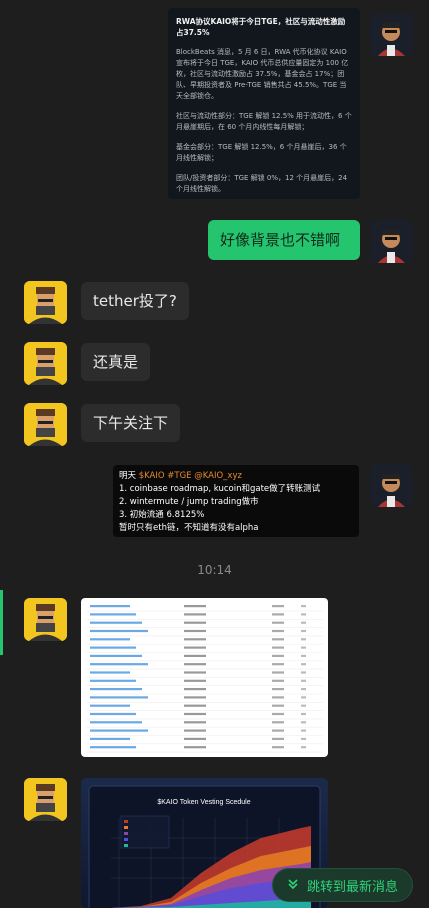 The width and height of the screenshot is (429, 908). I want to click on contact-message-bubble: 下午关注下, so click(131, 423).